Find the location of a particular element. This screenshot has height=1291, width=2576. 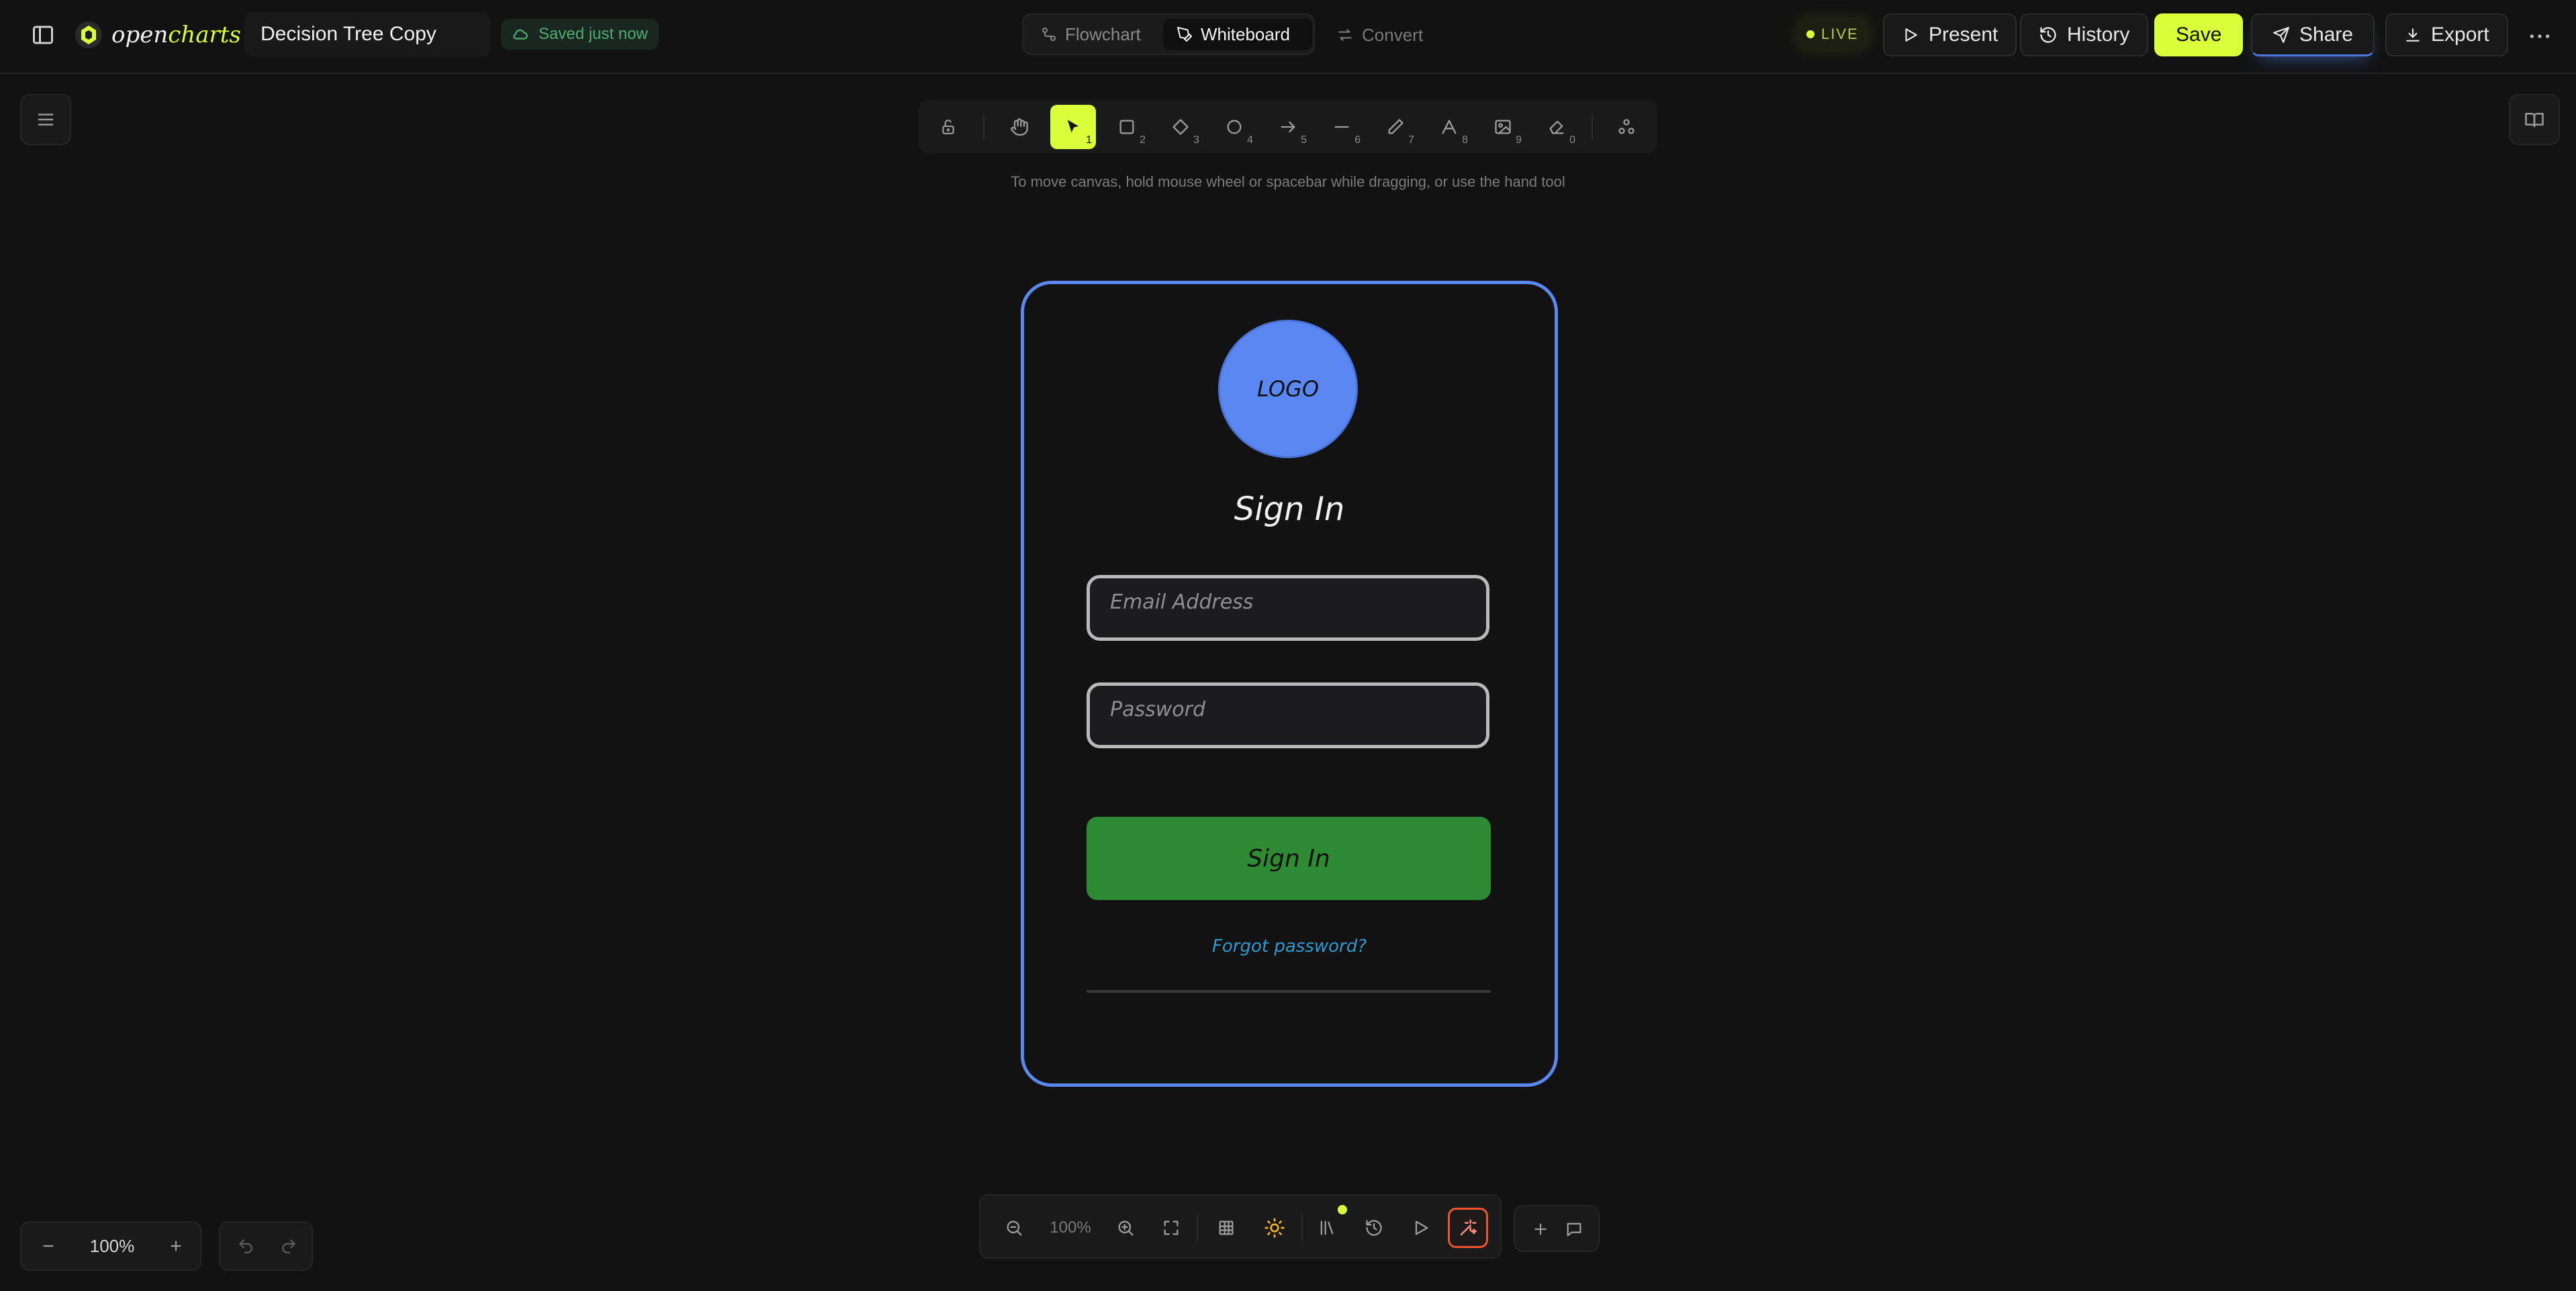

library-icon is located at coordinates (1327, 1227).